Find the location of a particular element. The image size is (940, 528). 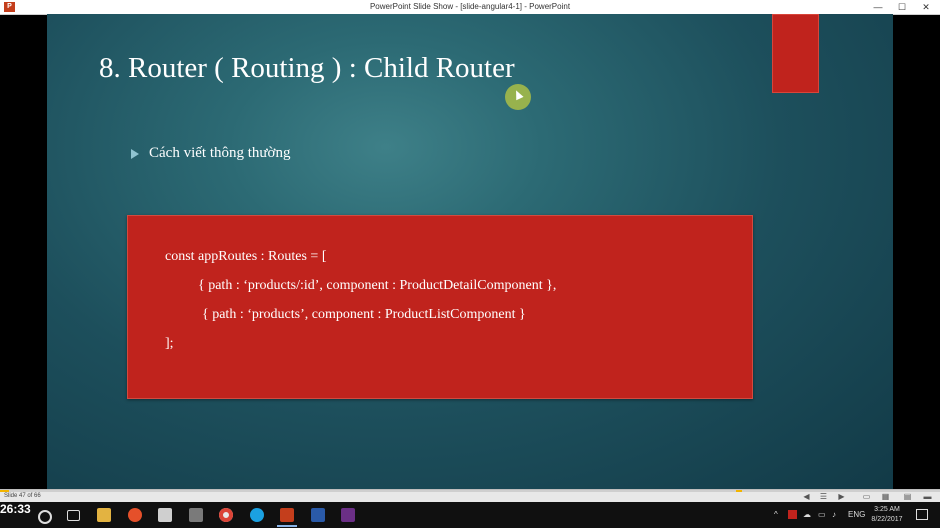

language-indicator: ENG is located at coordinates (856, 514).